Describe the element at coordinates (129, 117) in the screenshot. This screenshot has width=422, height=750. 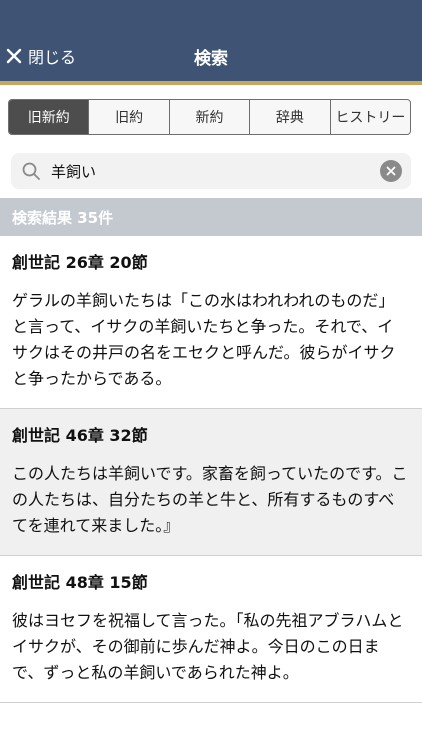
I see `segment-old-testament: 旧約` at that location.